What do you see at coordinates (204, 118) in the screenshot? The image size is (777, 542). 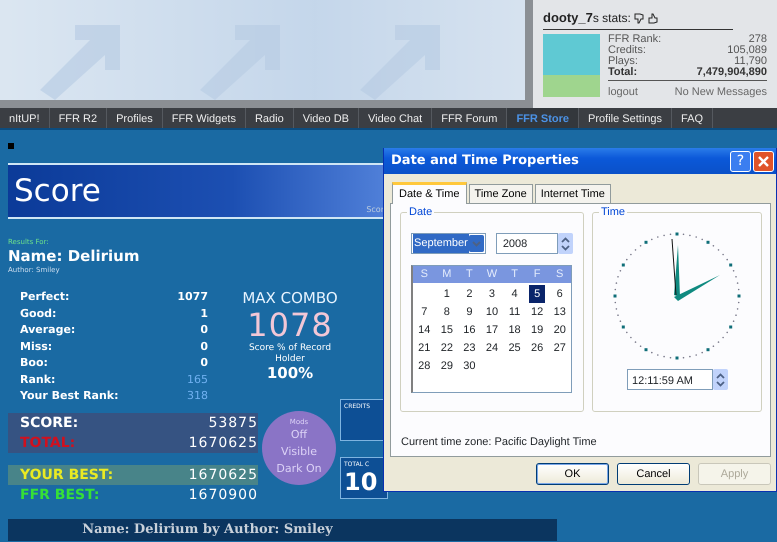 I see `nav-item: FFR Widgets` at bounding box center [204, 118].